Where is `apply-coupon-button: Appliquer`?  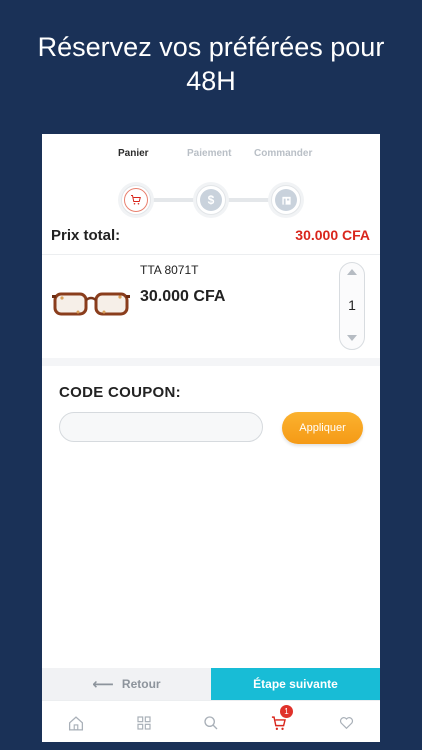
apply-coupon-button: Appliquer is located at coordinates (322, 428).